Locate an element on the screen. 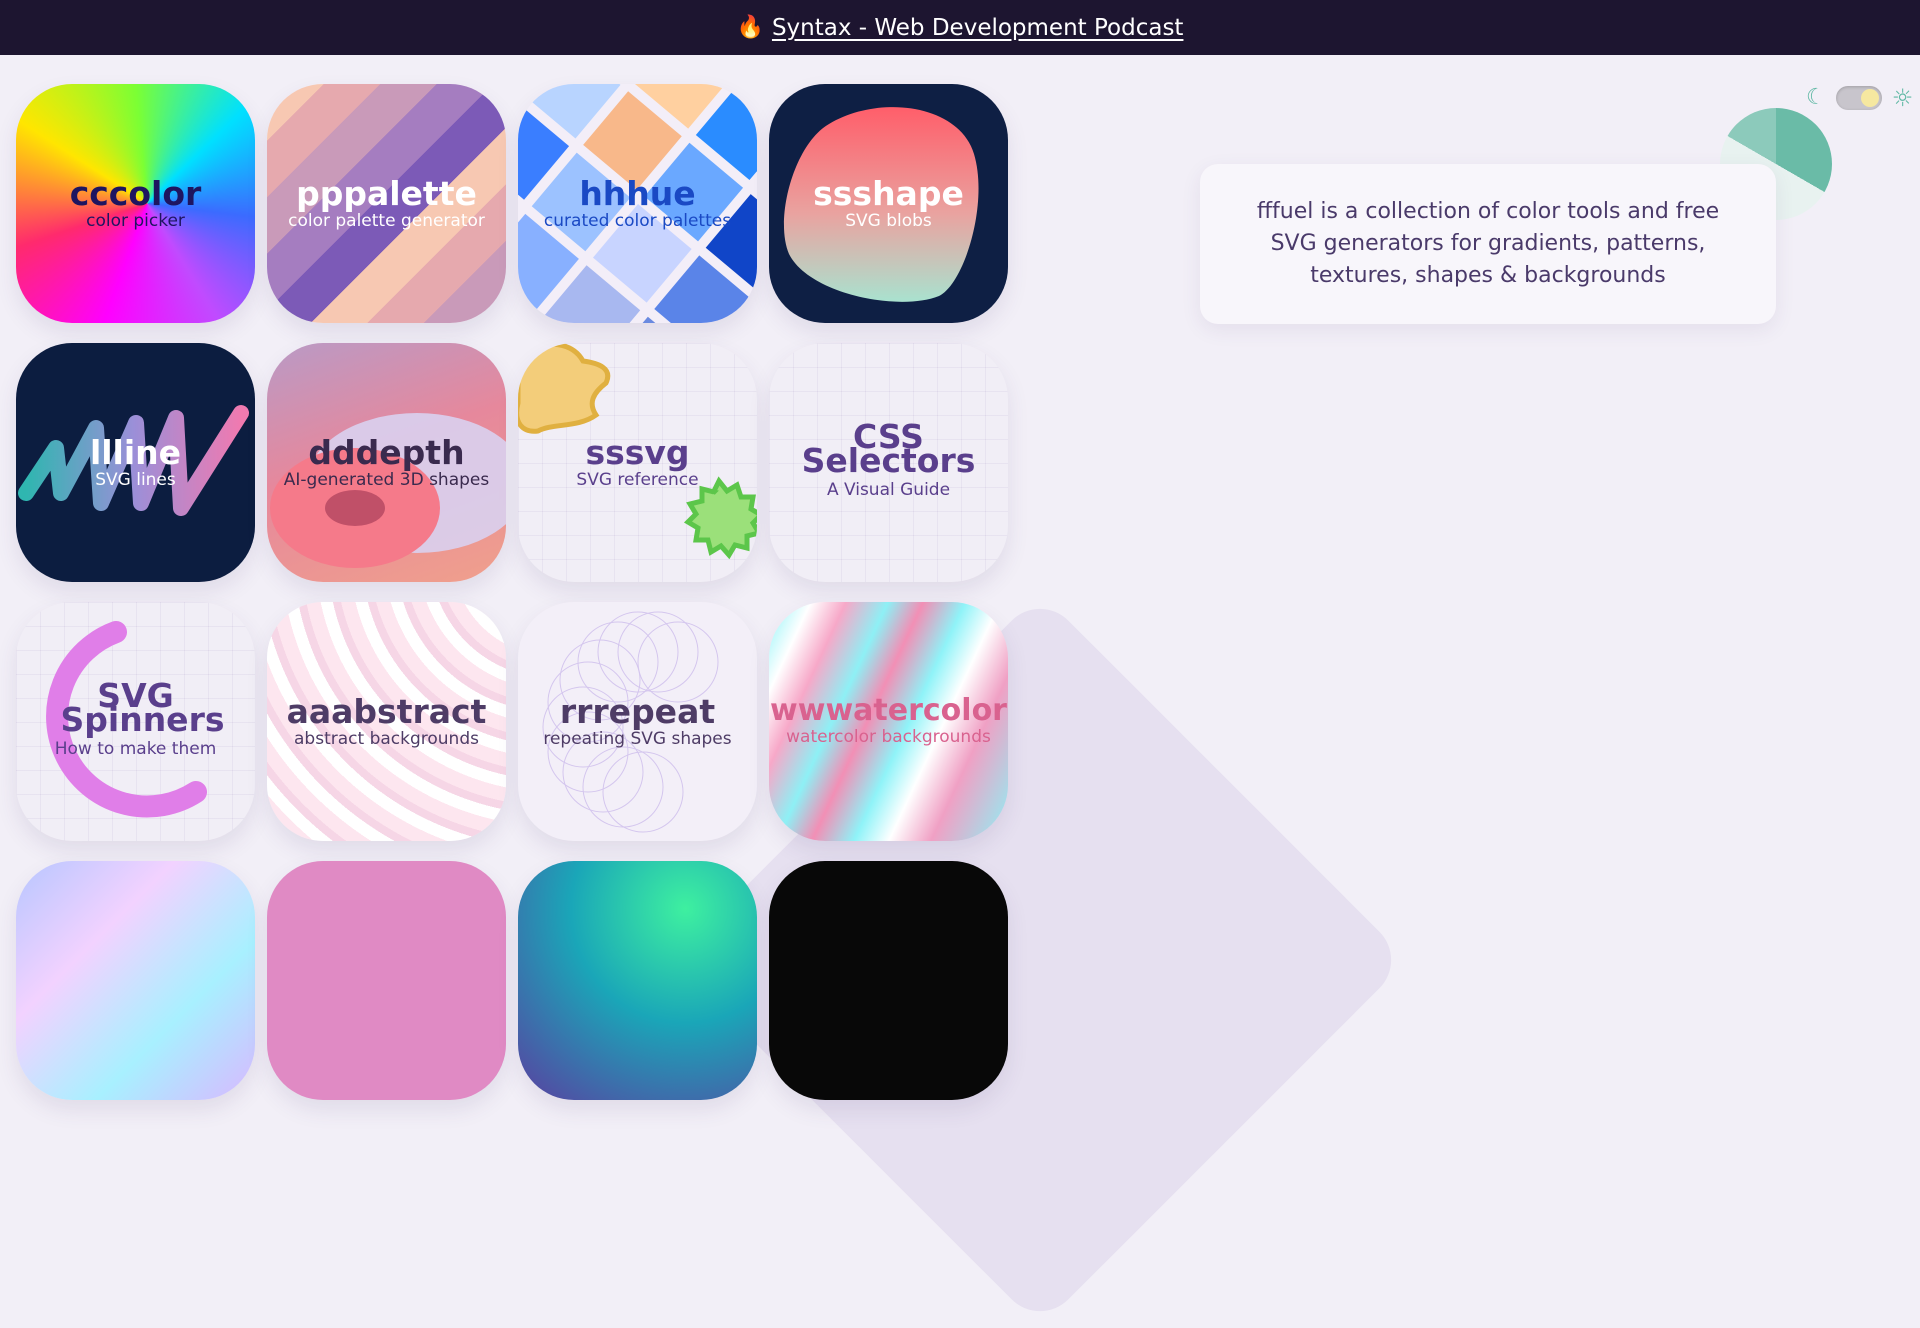 The image size is (1920, 1328). fire-icon: 🔥 is located at coordinates (750, 27).